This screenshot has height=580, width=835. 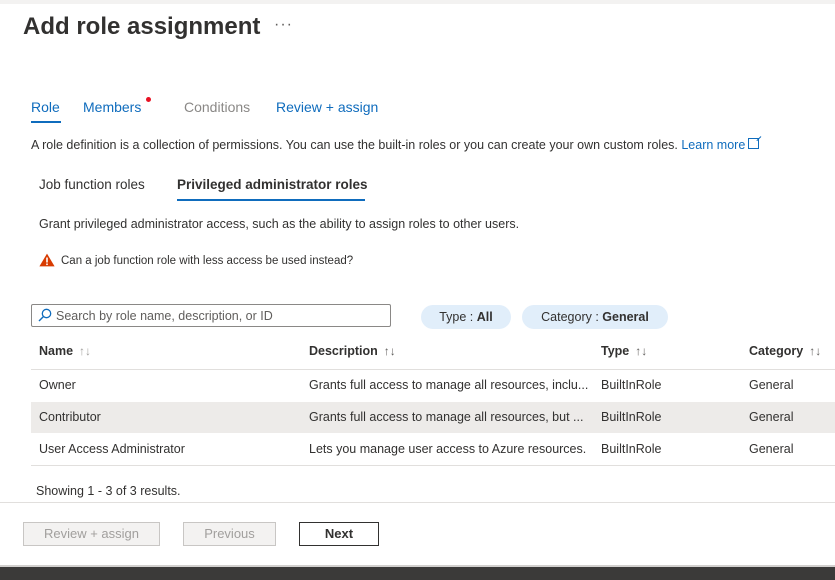 I want to click on column-header-type-label: Type, so click(x=615, y=351).